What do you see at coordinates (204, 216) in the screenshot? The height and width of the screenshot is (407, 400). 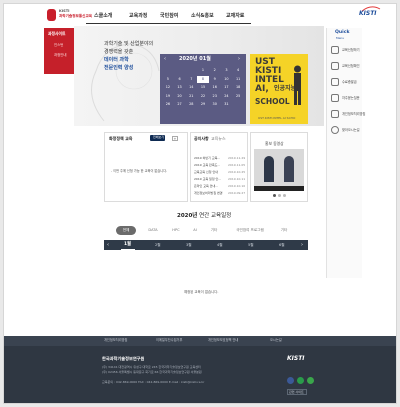 I see `annual-schedule-title: 2020년 연간 교육일정` at bounding box center [204, 216].